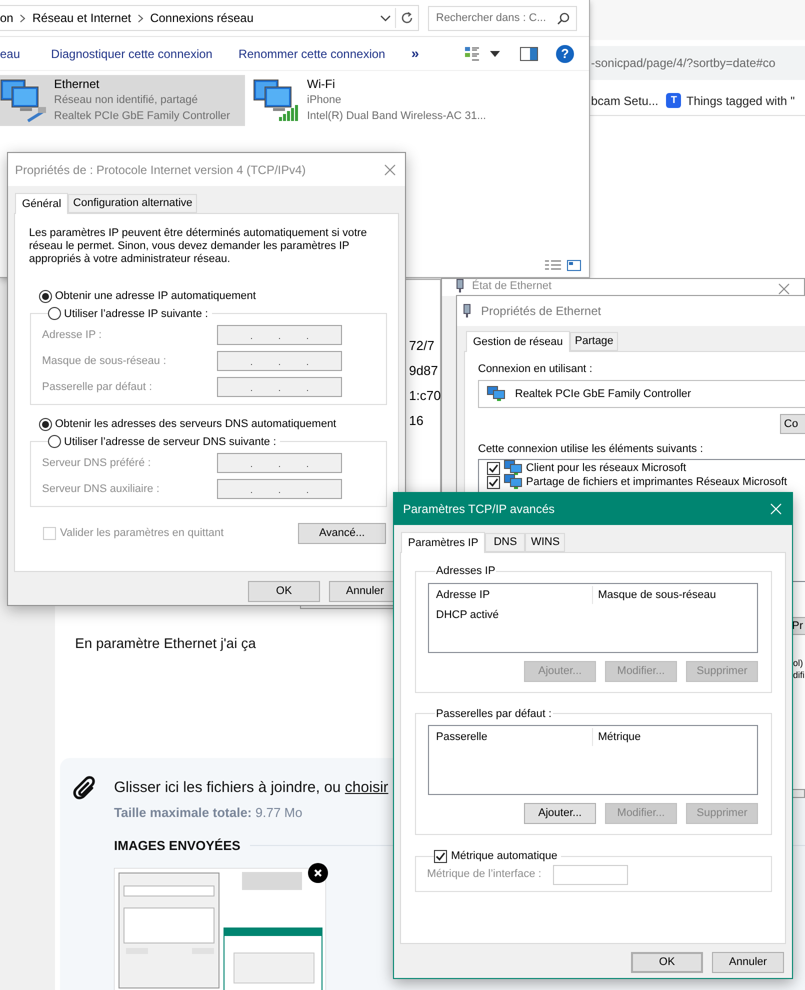  I want to click on window-title: Propriétés de : Protocole Internet version 4 (TCP/IPv4), so click(160, 170).